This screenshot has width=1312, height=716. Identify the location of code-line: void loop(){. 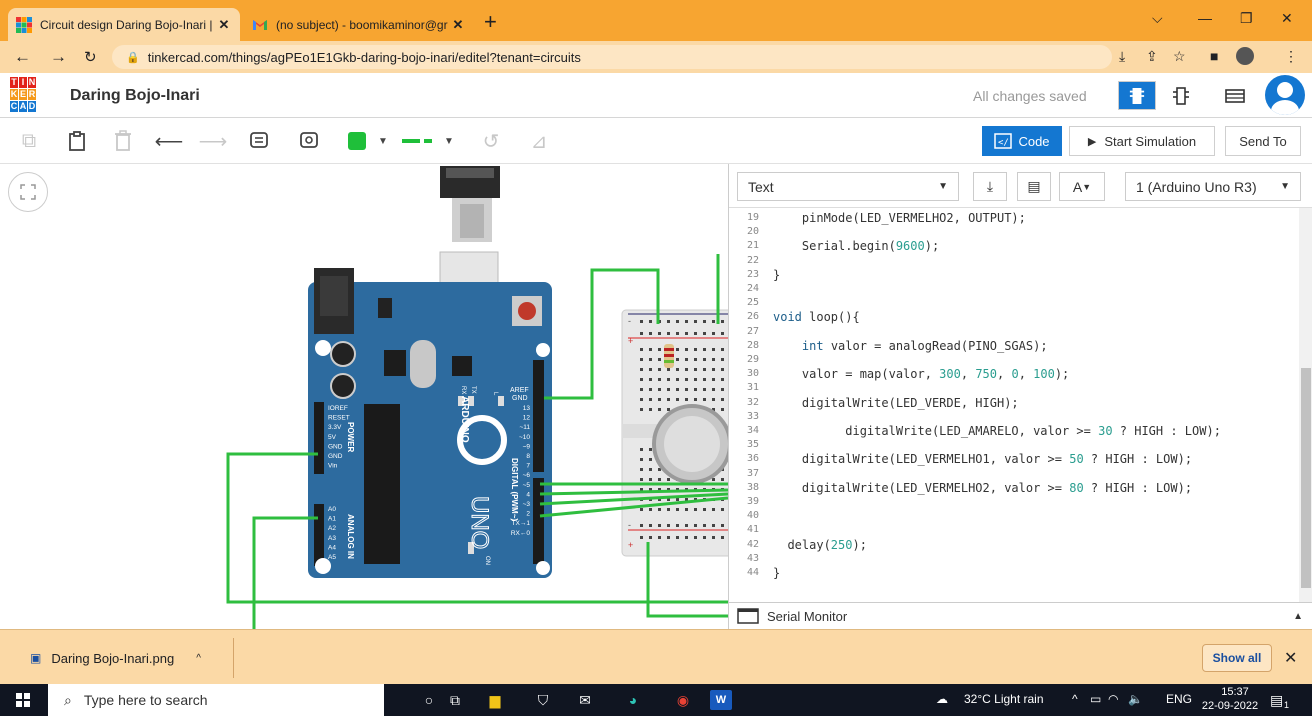
(816, 317).